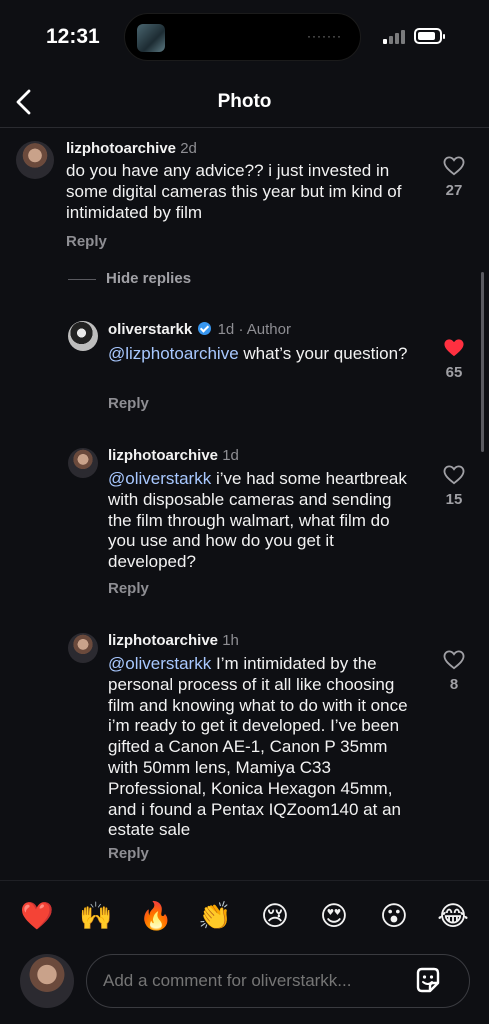 Image resolution: width=489 pixels, height=1024 pixels. What do you see at coordinates (188, 148) in the screenshot?
I see `comment-time: 2d` at bounding box center [188, 148].